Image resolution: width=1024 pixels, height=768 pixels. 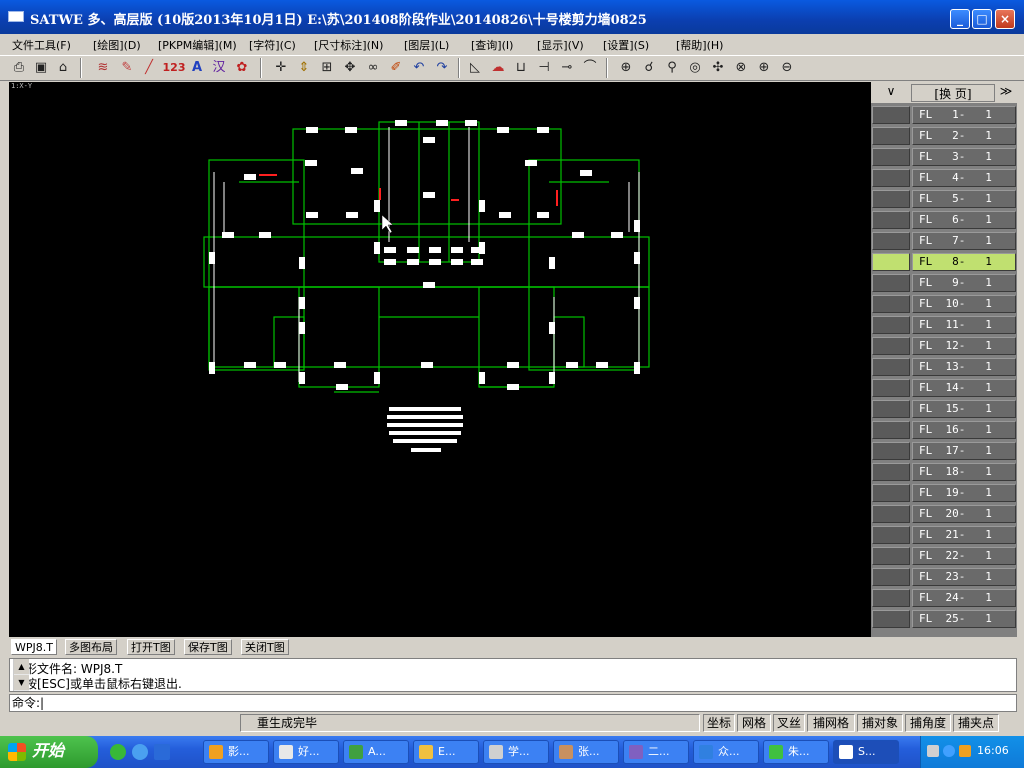 I want to click on menu-text: [字符](C), so click(x=272, y=45).